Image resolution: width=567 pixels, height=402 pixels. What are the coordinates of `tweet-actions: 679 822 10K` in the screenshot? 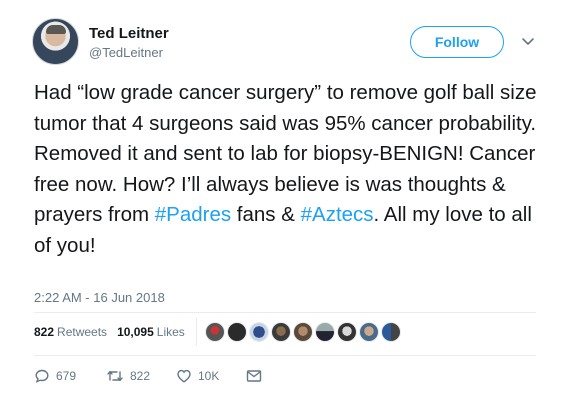 It's located at (150, 376).